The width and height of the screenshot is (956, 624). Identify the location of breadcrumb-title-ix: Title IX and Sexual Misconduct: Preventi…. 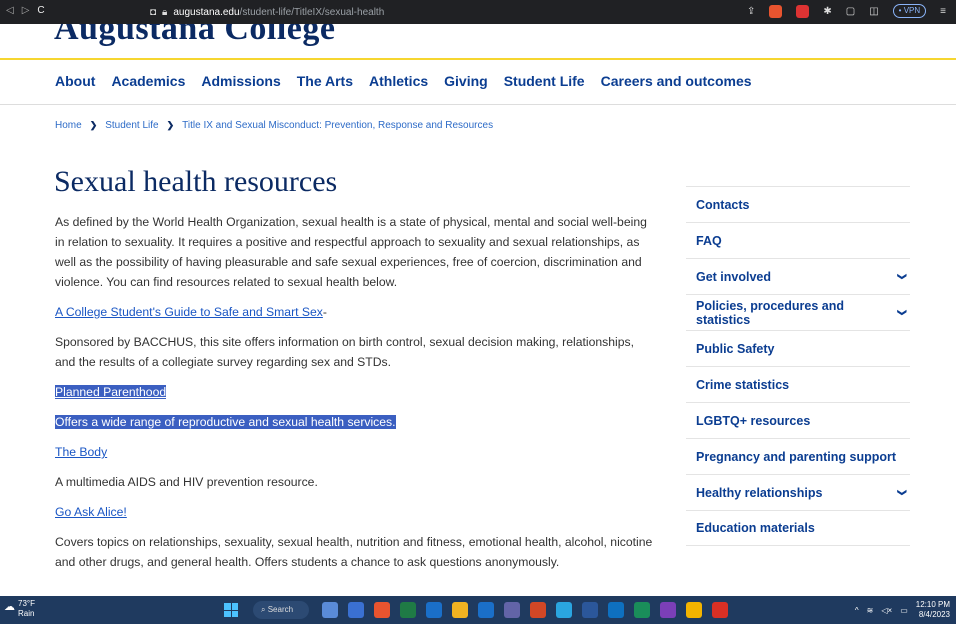
(337, 125).